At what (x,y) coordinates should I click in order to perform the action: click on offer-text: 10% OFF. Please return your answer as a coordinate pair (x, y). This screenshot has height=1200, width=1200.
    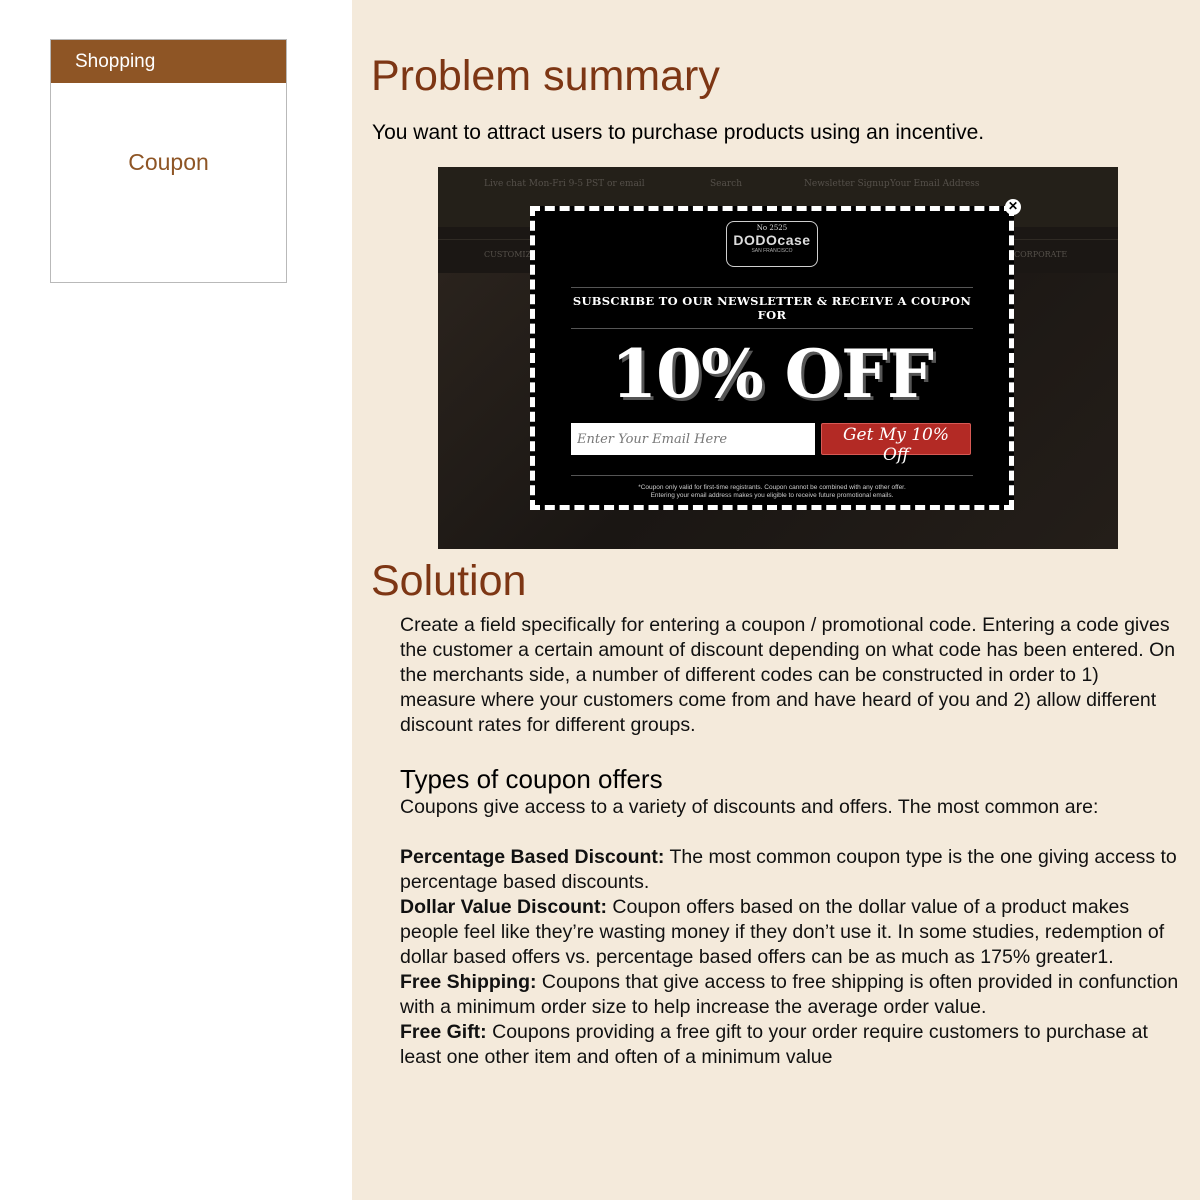
    Looking at the image, I should click on (772, 374).